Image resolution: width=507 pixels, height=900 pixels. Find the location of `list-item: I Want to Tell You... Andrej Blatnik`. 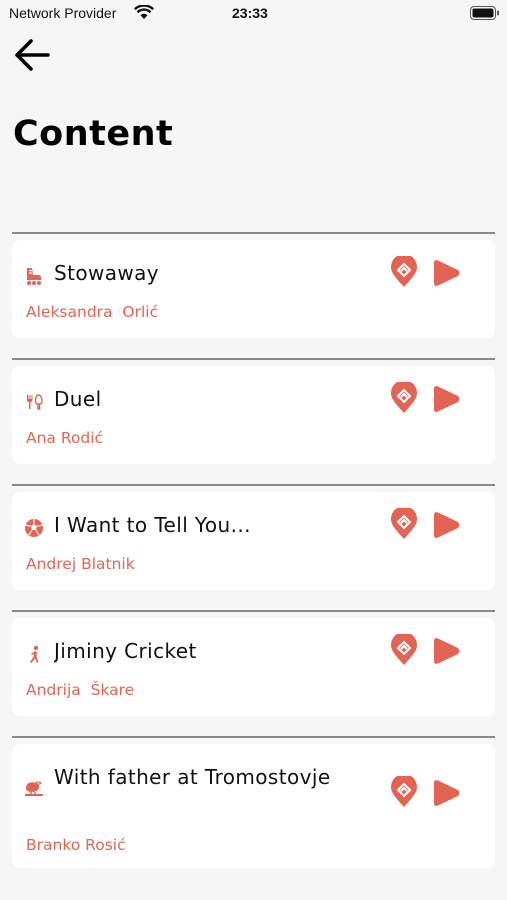

list-item: I Want to Tell You... Andrej Blatnik is located at coordinates (253, 541).